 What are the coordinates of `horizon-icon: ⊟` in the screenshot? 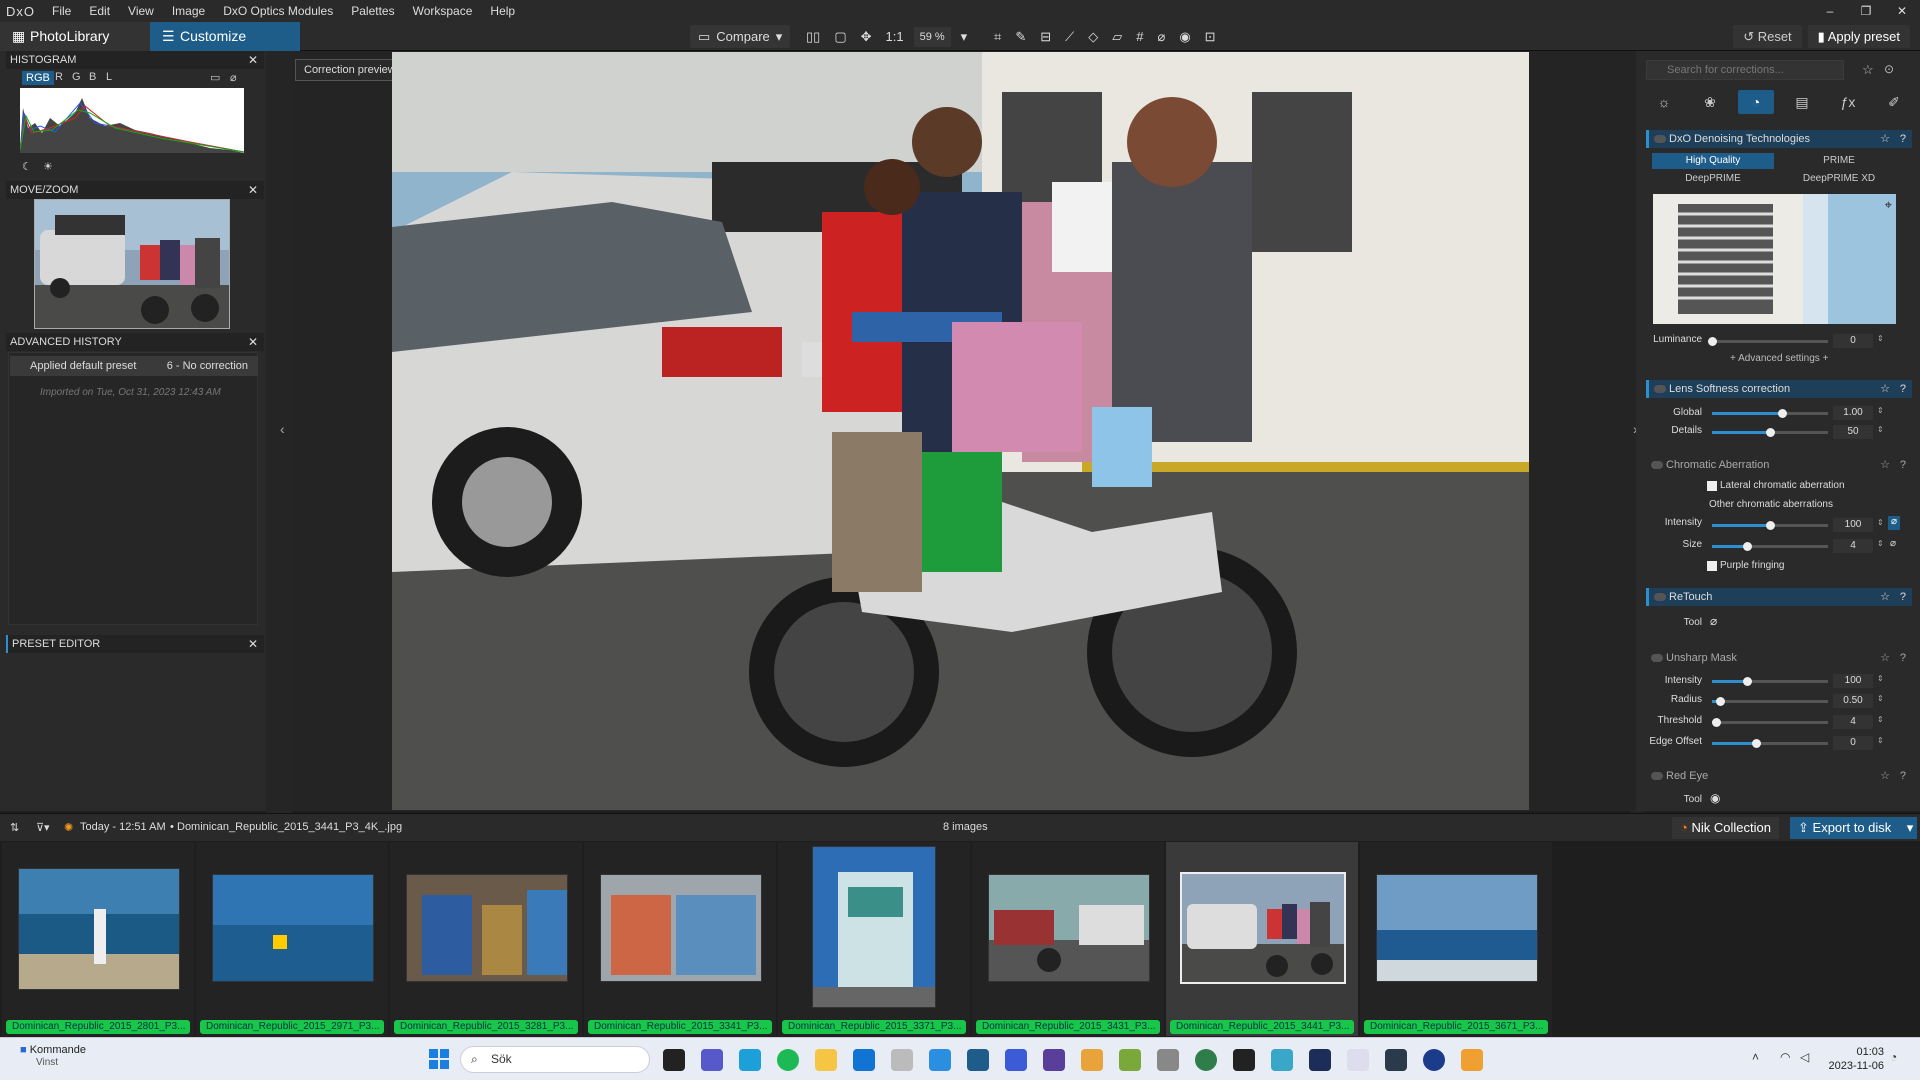 It's located at (1045, 37).